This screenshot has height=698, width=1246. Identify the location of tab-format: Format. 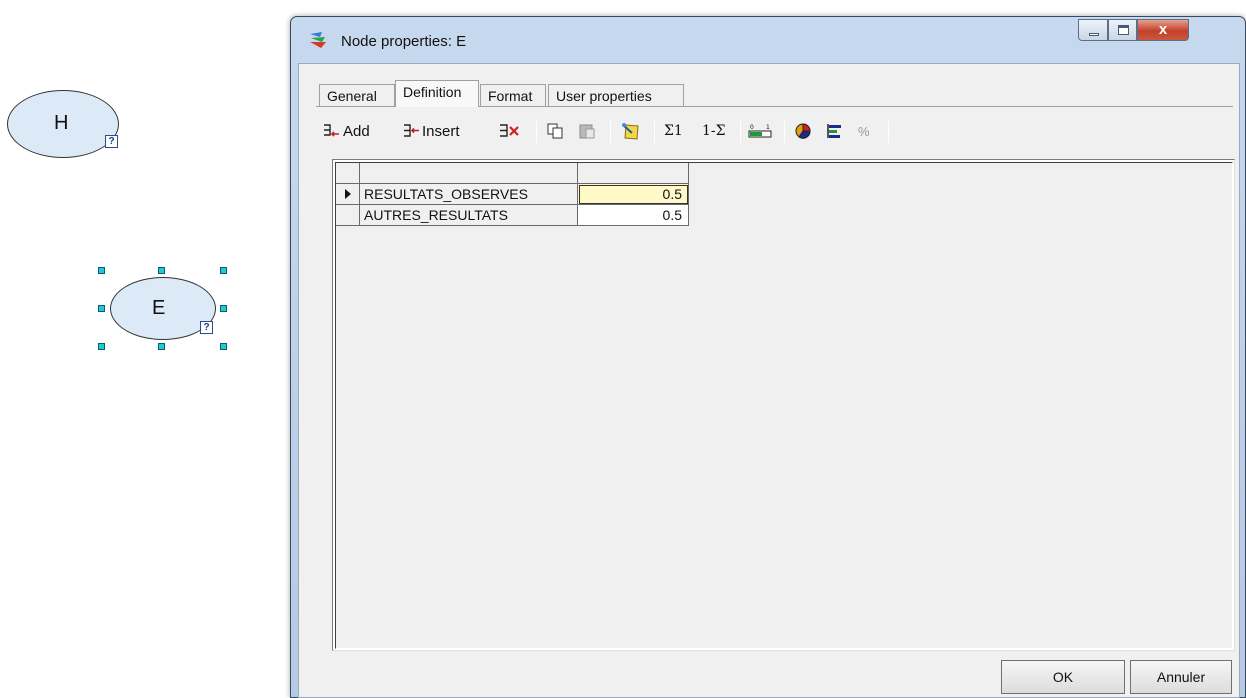
(513, 95).